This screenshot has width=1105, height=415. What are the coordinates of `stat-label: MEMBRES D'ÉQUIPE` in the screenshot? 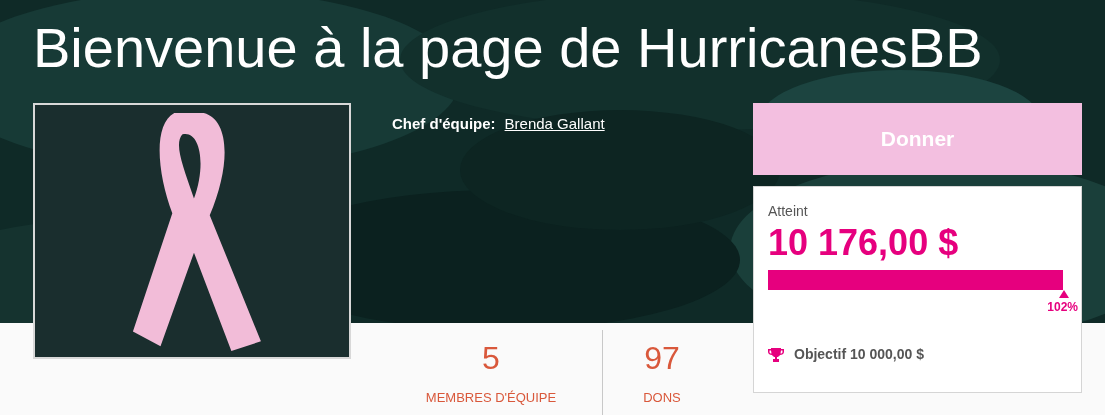 It's located at (491, 397).